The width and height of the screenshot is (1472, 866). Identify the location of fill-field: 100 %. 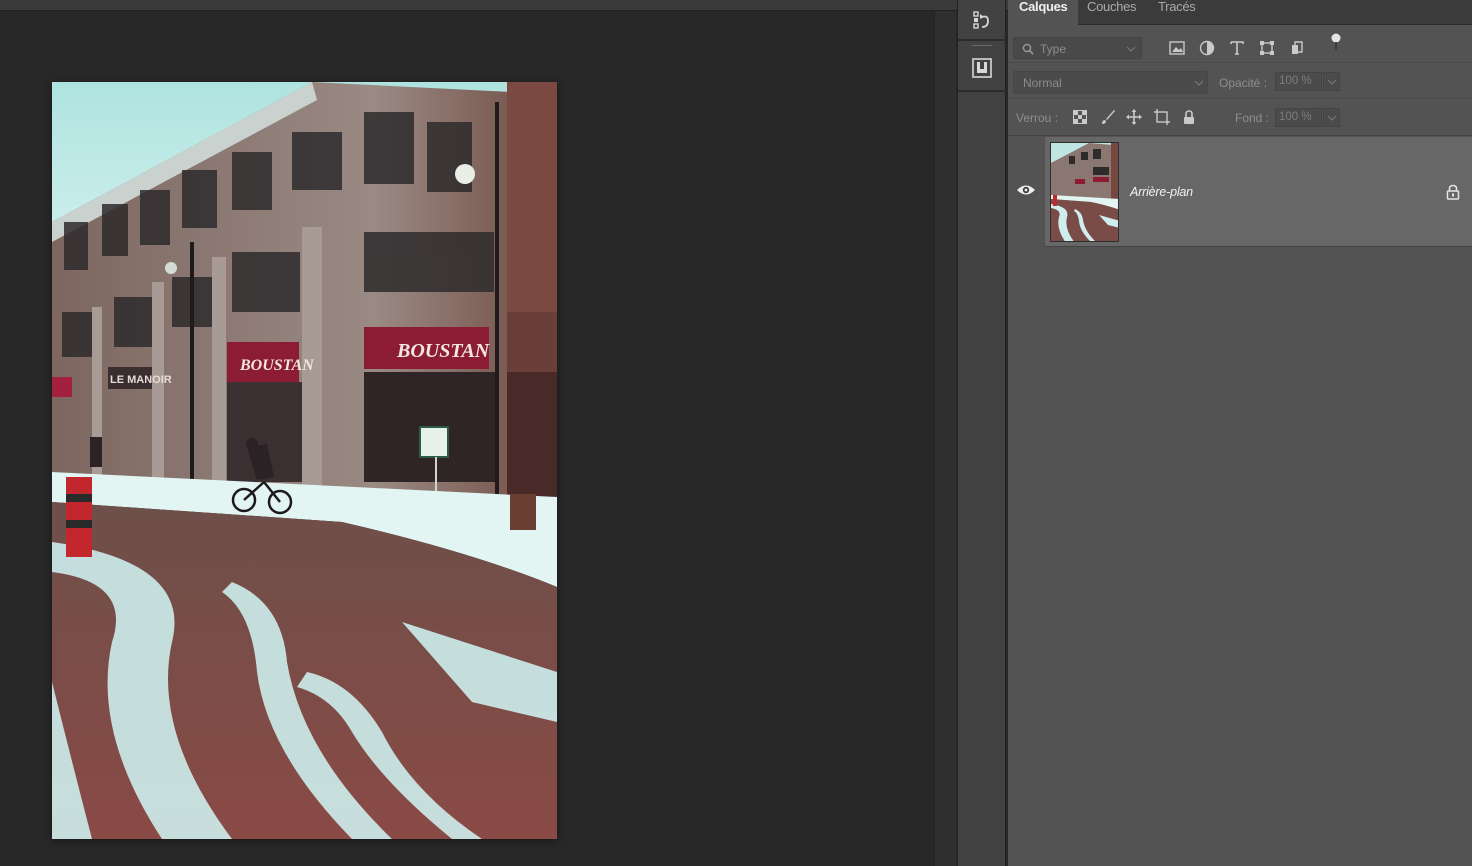
(1298, 117).